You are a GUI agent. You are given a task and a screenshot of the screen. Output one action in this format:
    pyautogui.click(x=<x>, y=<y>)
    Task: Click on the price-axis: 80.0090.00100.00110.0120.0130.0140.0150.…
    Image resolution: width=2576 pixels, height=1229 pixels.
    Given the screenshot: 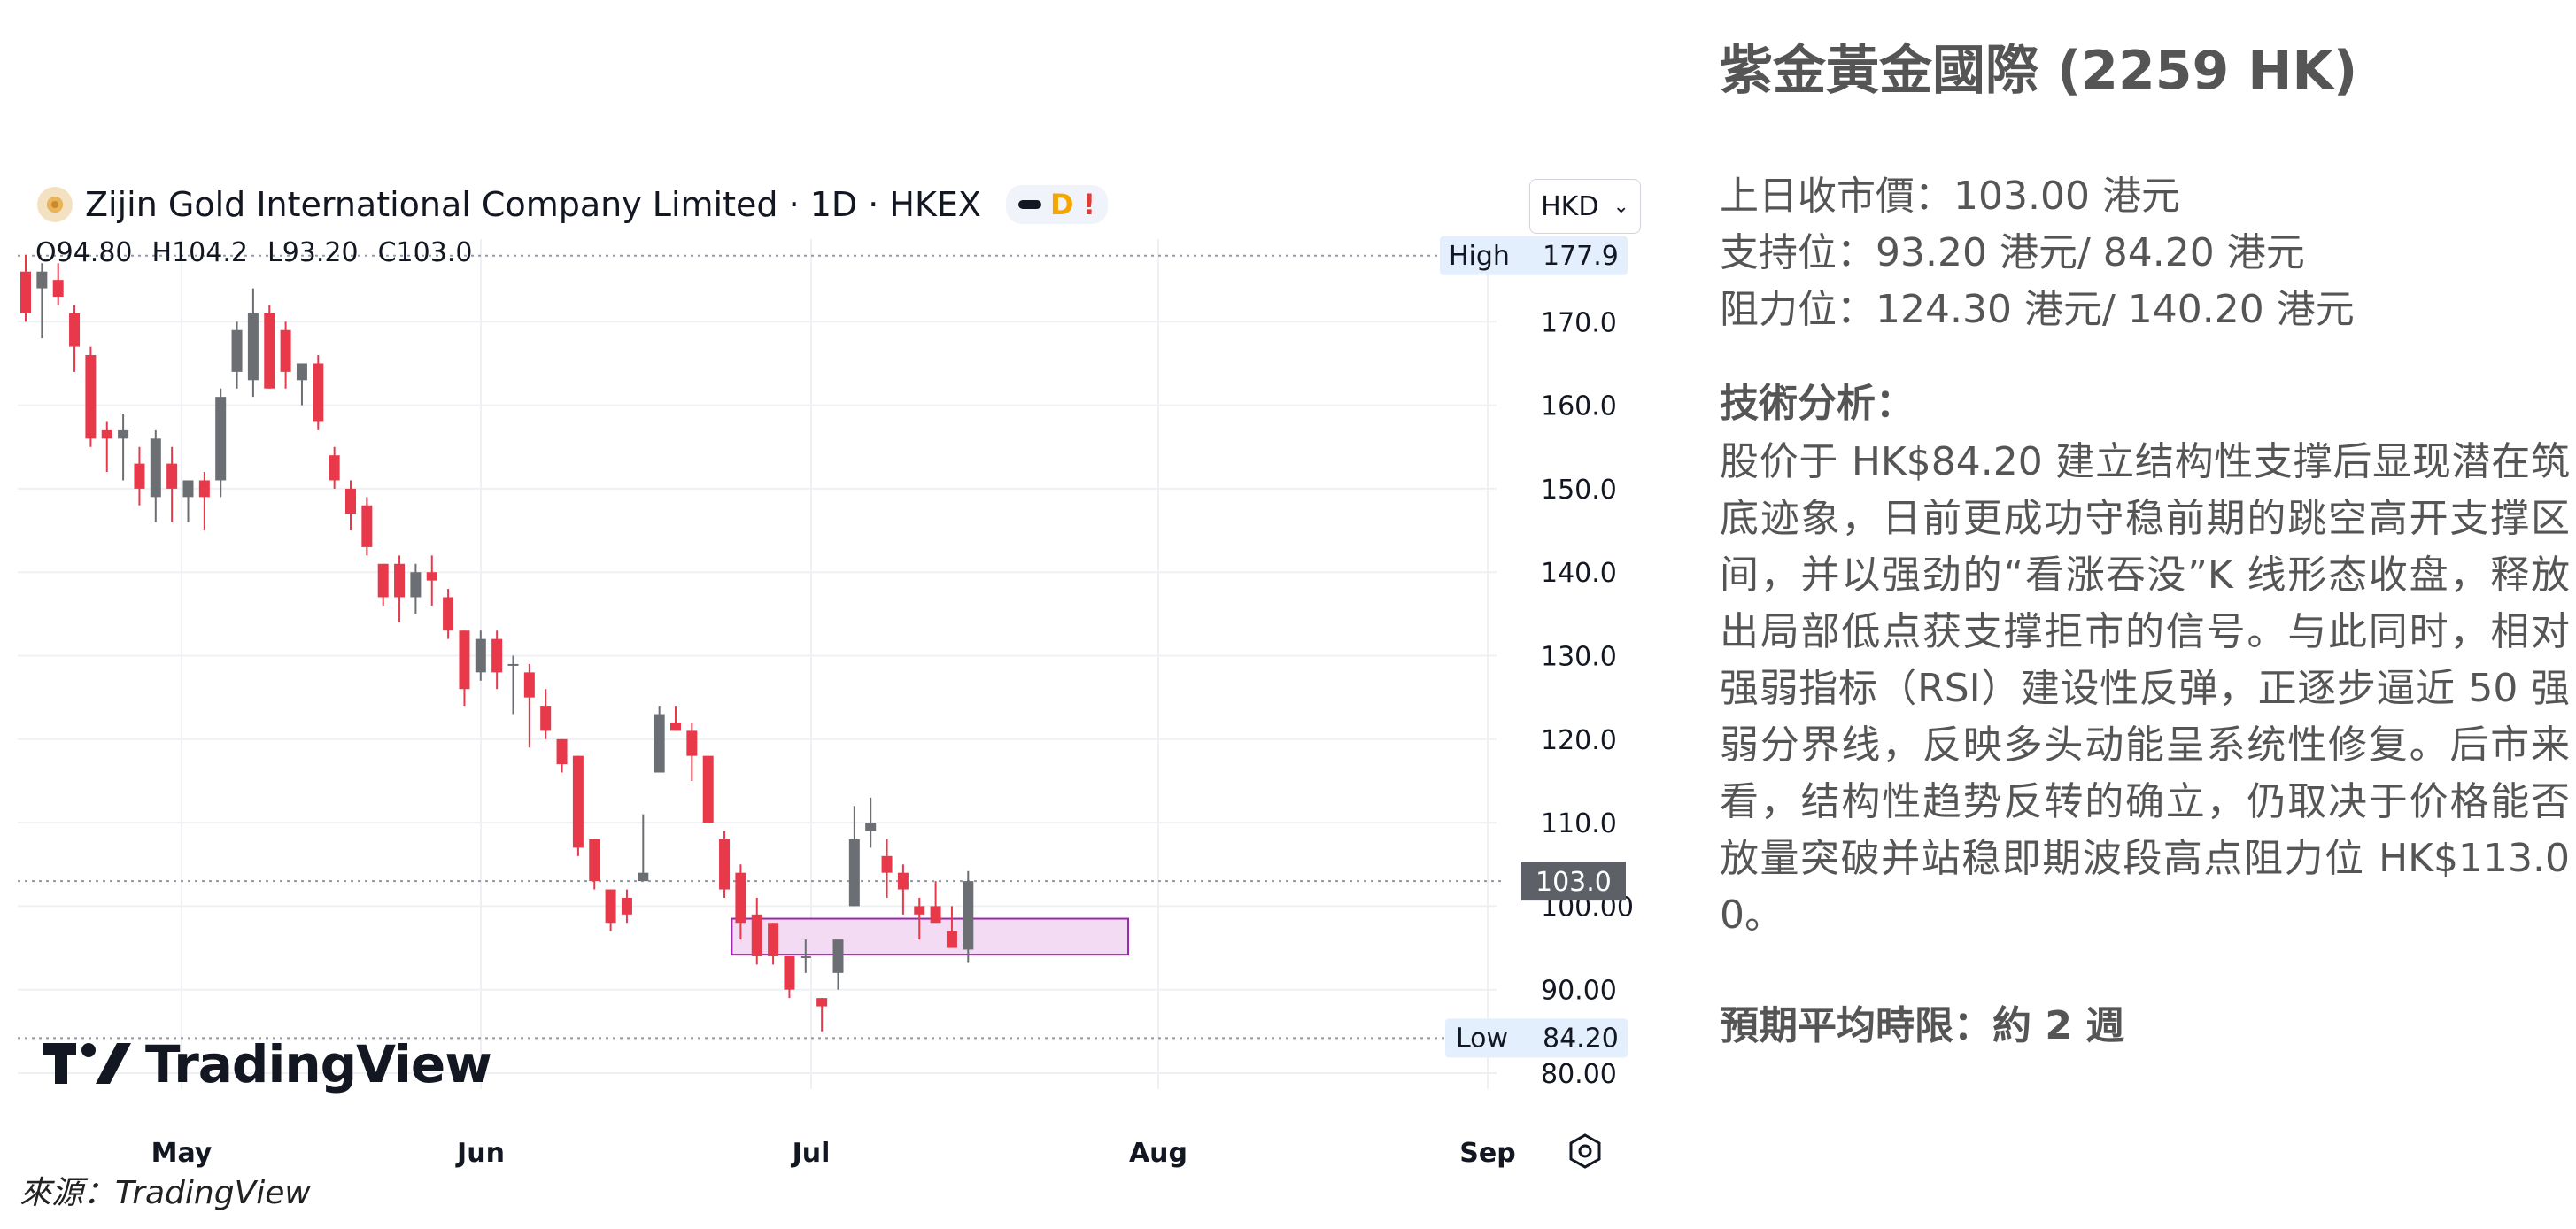 What is the action you would take?
    pyautogui.click(x=1537, y=663)
    